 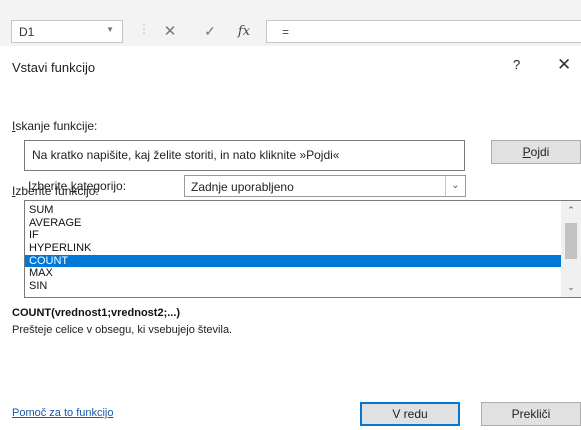 I want to click on help-icon: ?, so click(x=516, y=64).